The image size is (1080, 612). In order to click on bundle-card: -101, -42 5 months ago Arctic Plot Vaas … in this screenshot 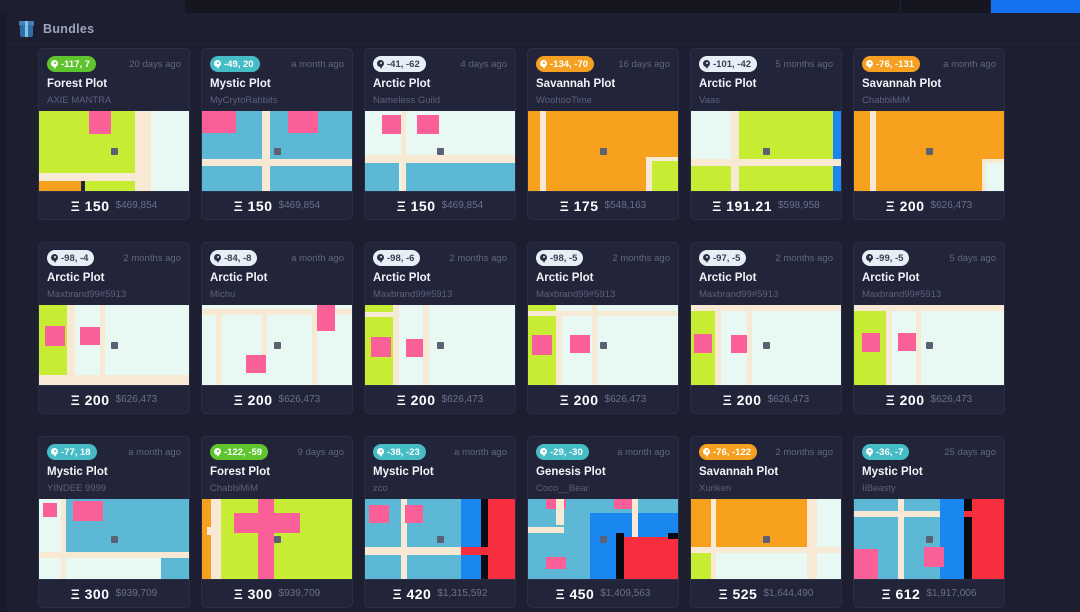, I will do `click(766, 134)`.